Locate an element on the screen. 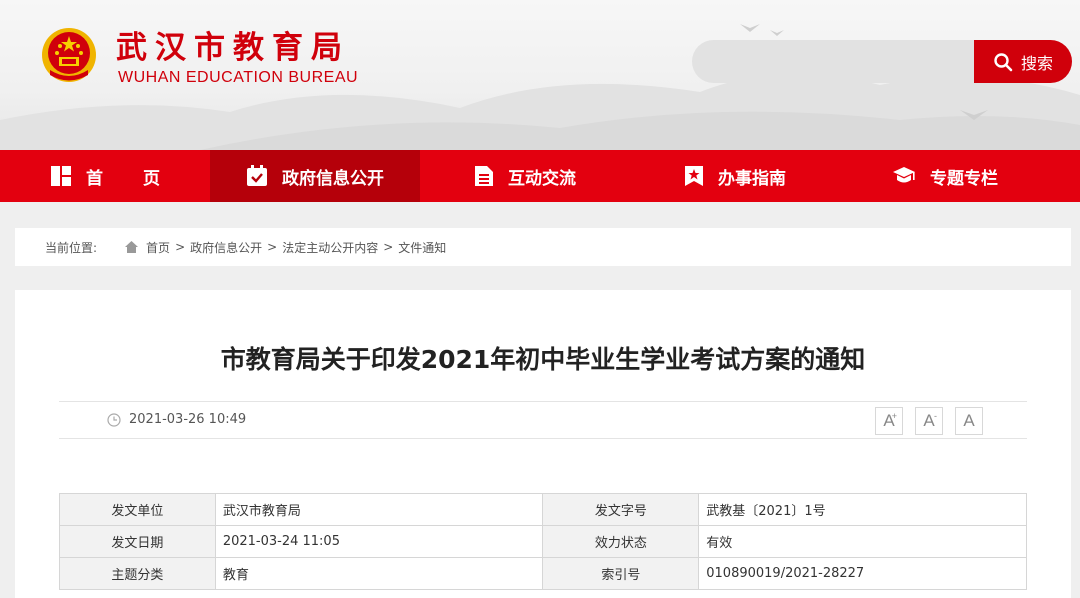 The image size is (1080, 598). breadcrumb-legal-content: 法定主动公开内容 is located at coordinates (330, 247).